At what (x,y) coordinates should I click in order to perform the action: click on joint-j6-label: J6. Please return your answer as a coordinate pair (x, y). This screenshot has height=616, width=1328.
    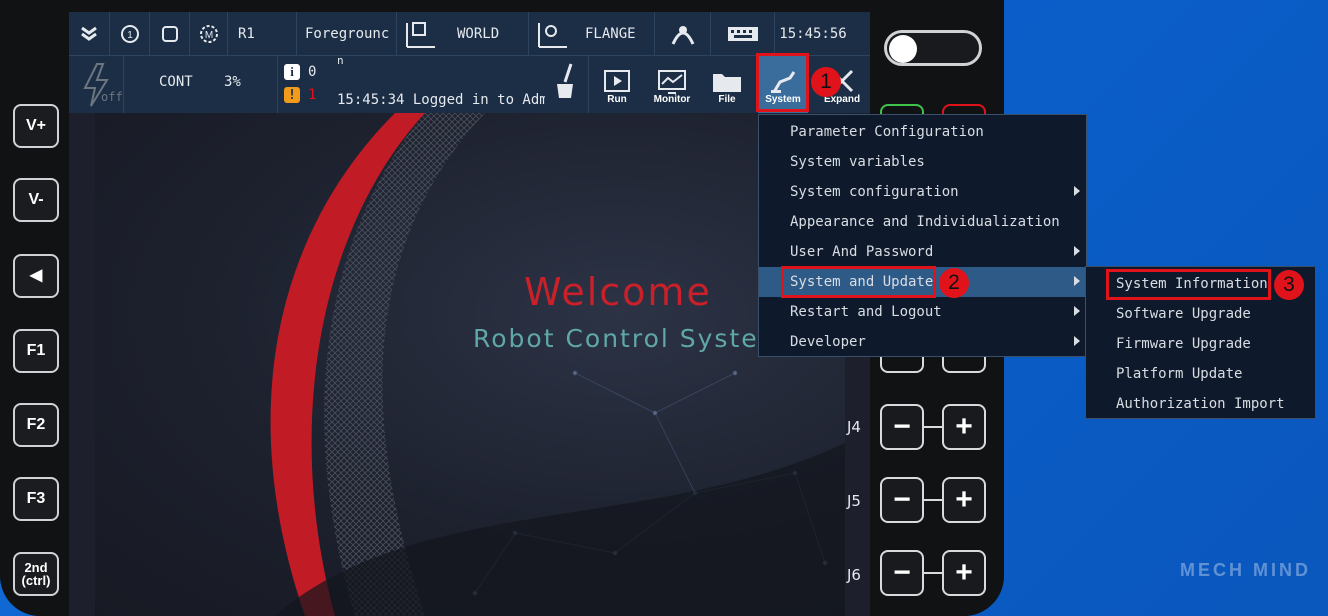
    Looking at the image, I should click on (854, 575).